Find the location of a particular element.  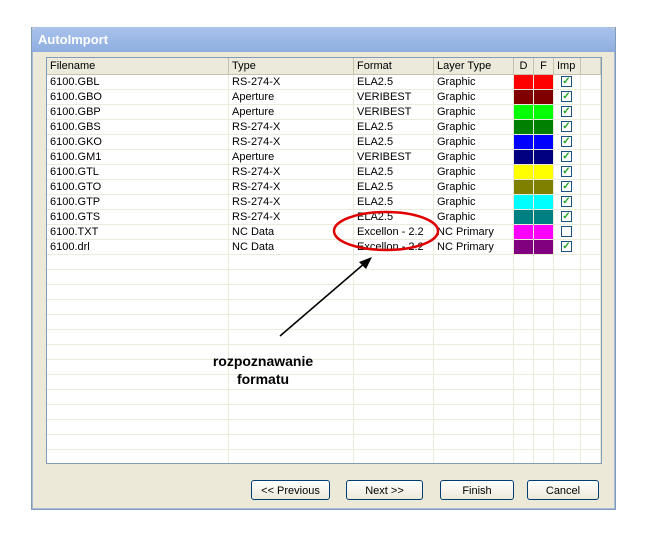

annotation-text: rozpoznawanie formatu is located at coordinates (263, 370).